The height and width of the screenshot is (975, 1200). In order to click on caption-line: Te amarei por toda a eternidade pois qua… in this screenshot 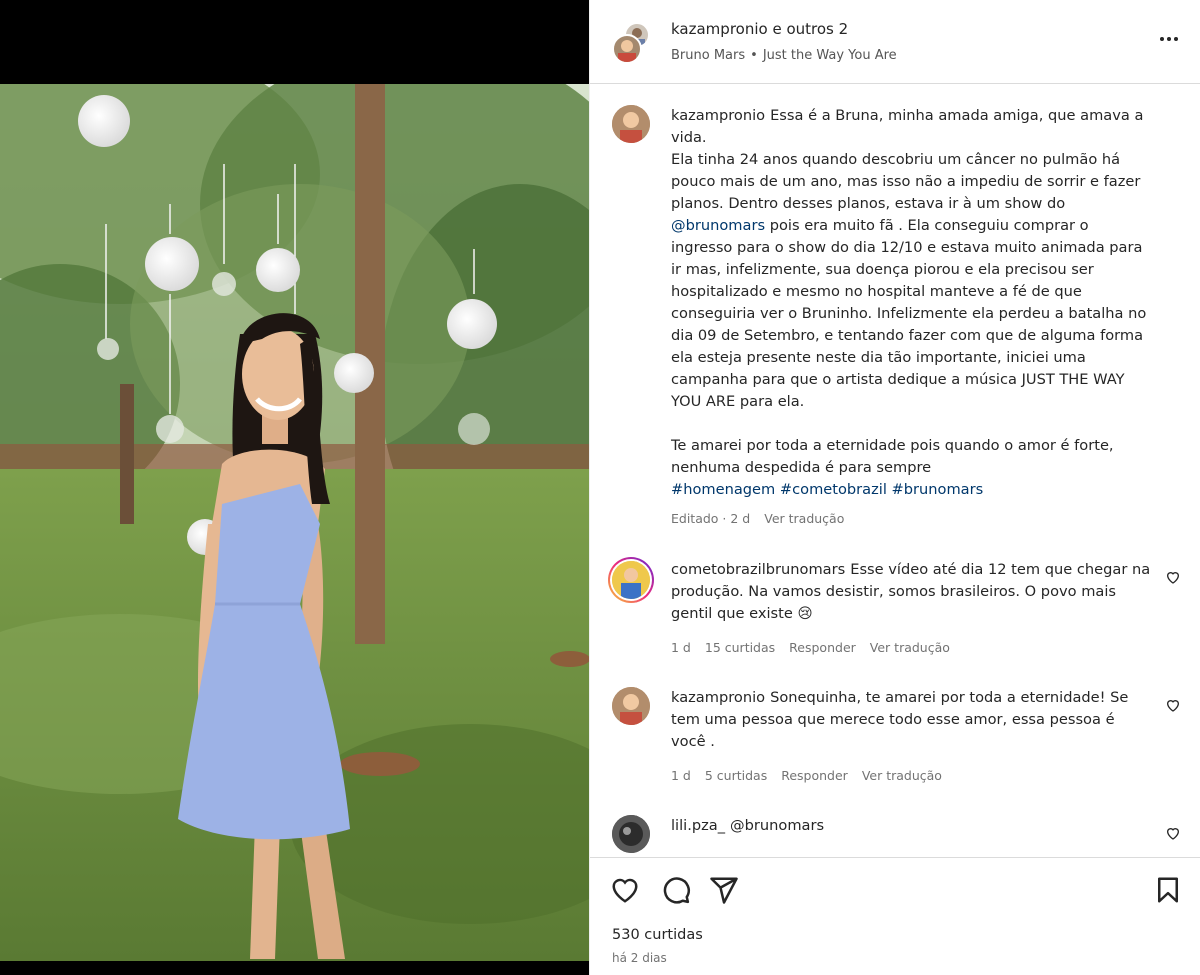, I will do `click(892, 456)`.